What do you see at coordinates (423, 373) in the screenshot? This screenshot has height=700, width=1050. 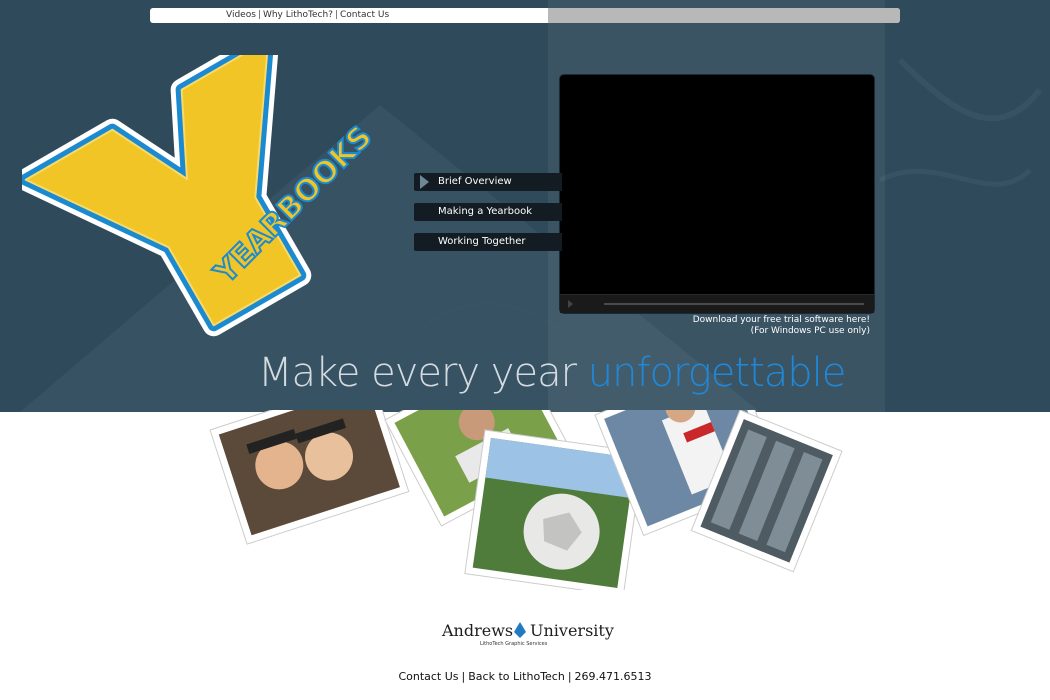 I see `tagline-text: Make every year` at bounding box center [423, 373].